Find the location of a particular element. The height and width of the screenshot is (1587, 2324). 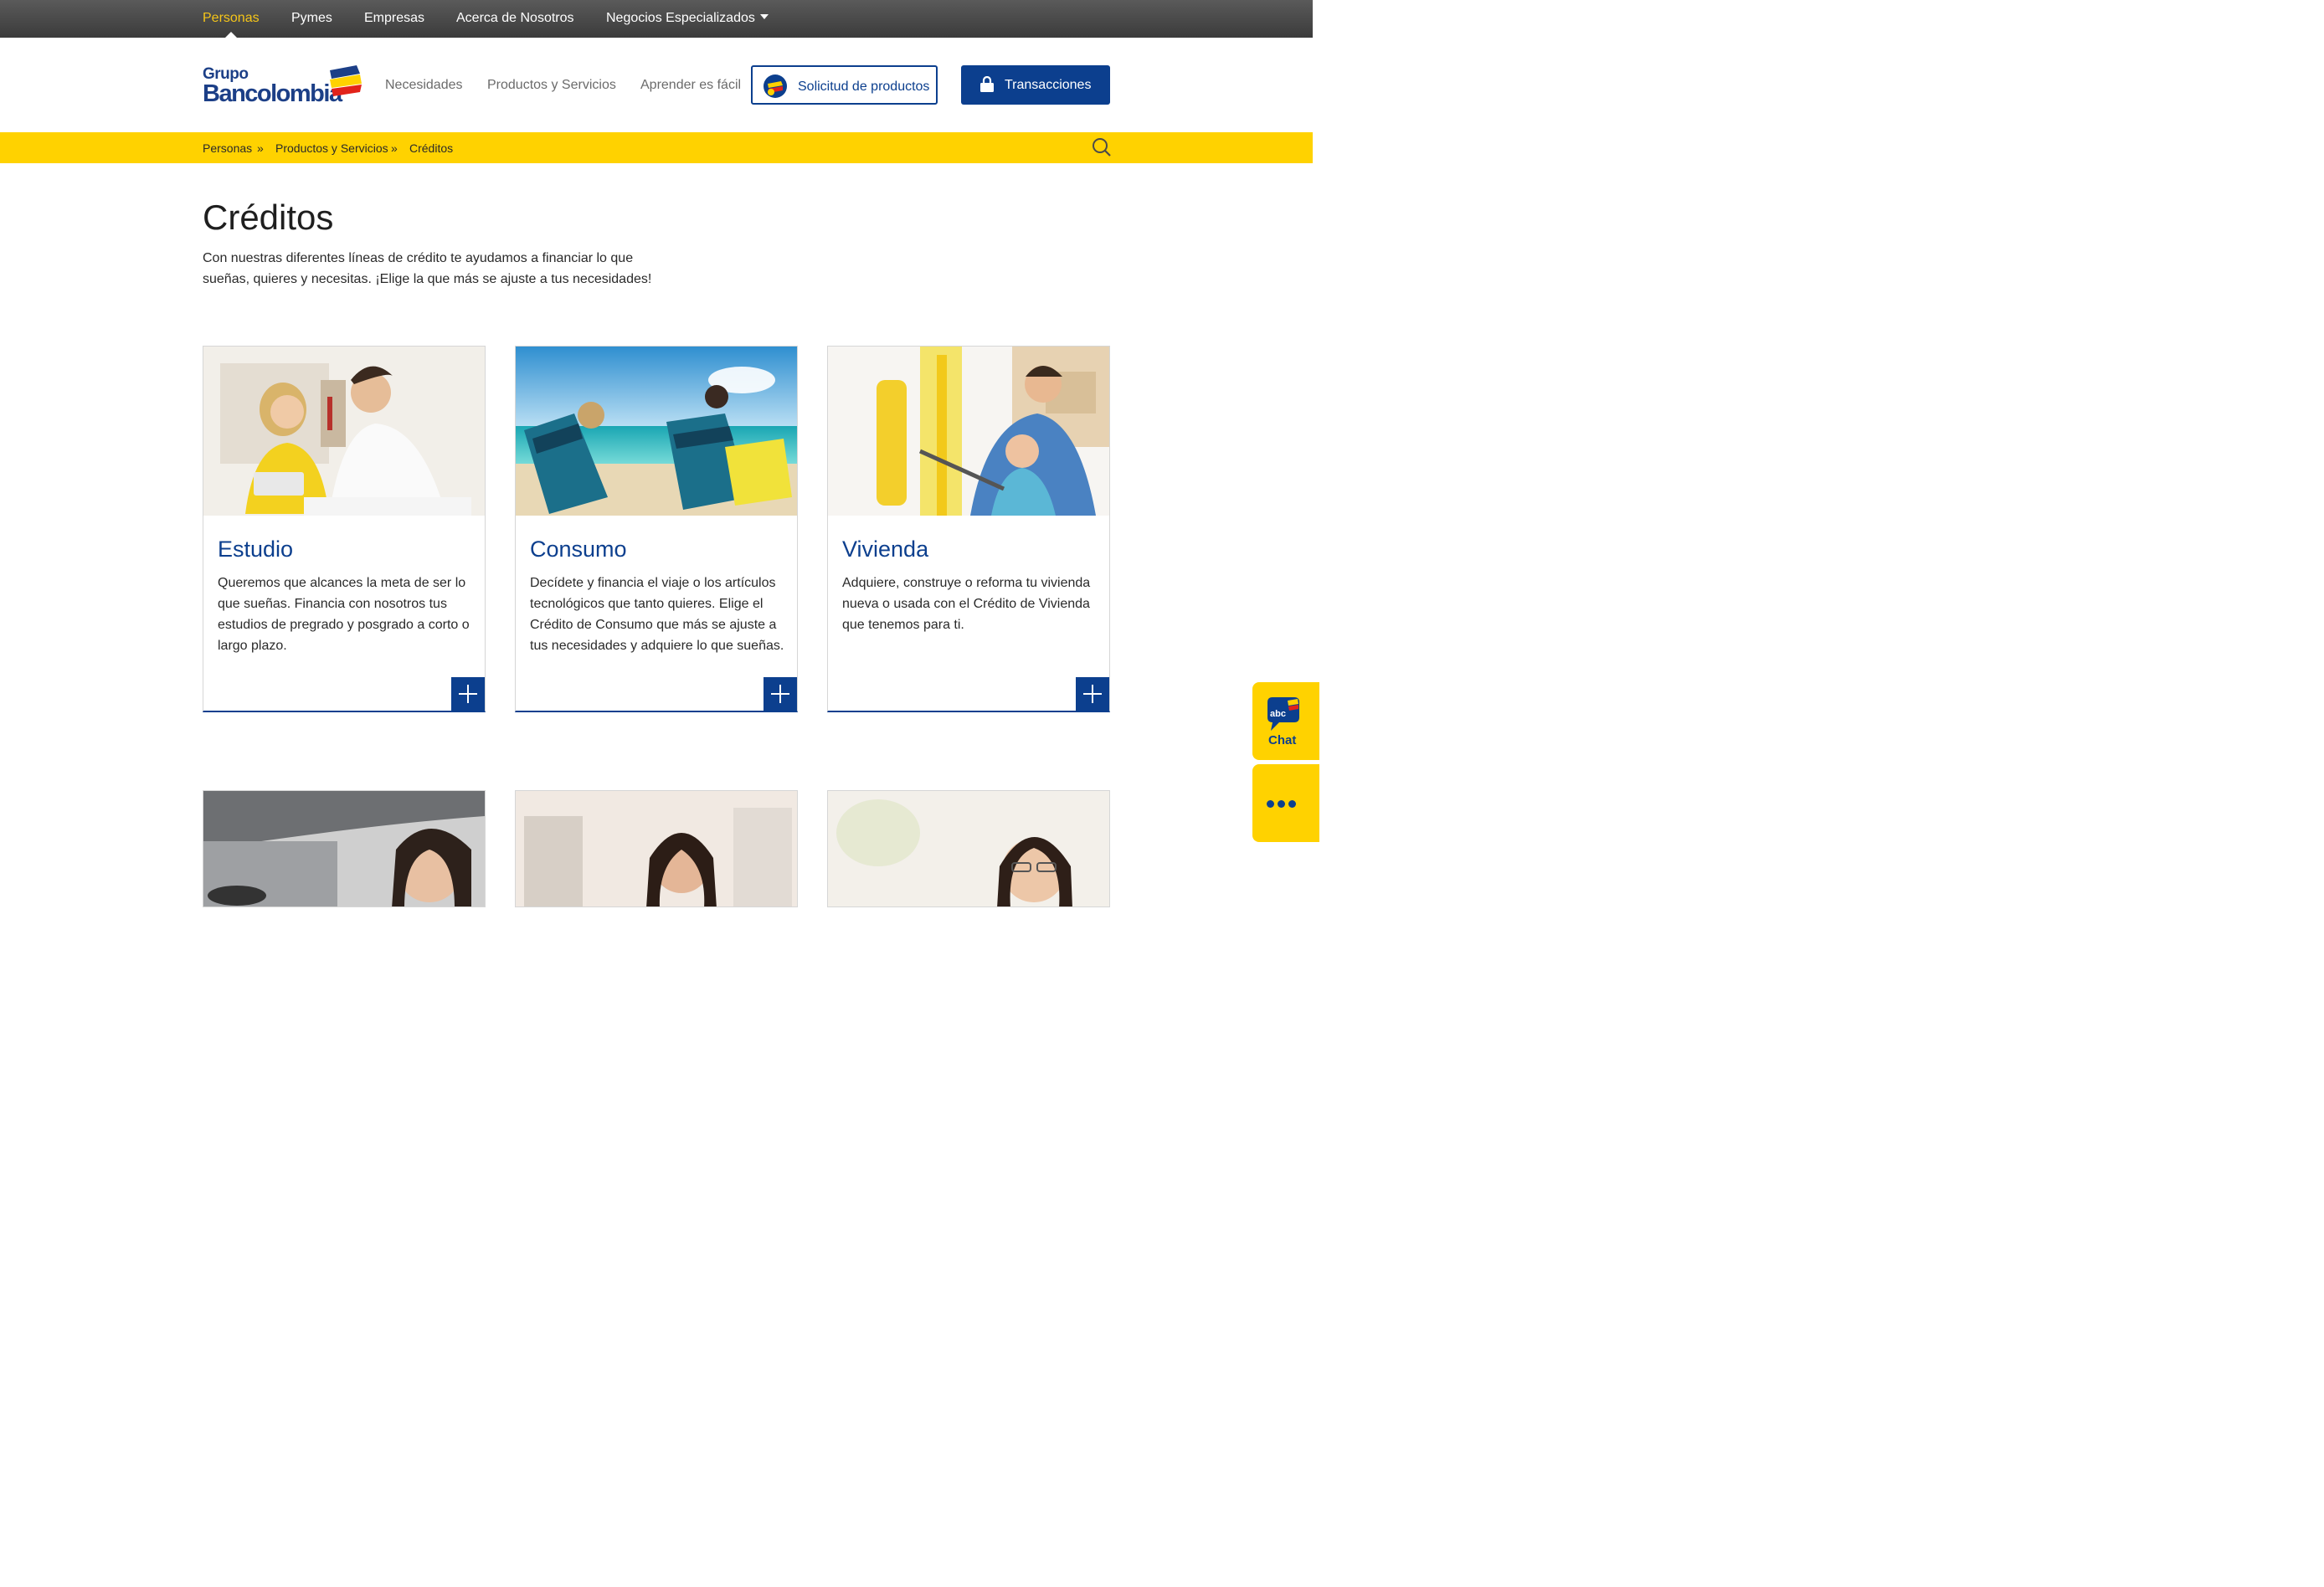

woman-glasses-photo is located at coordinates (969, 849).